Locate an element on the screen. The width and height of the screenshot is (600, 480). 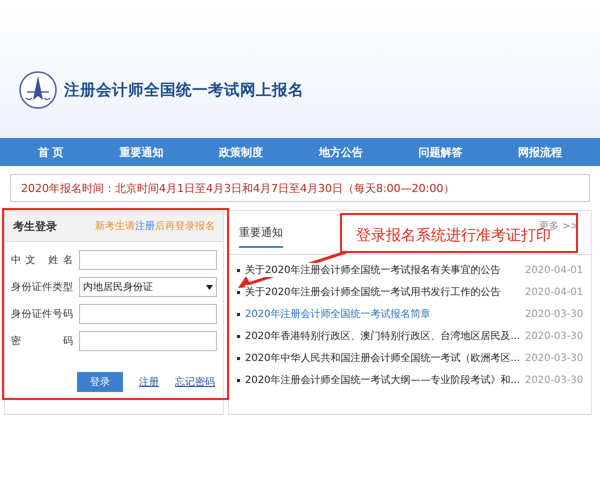
nav-link: 问题解答 is located at coordinates (440, 152).